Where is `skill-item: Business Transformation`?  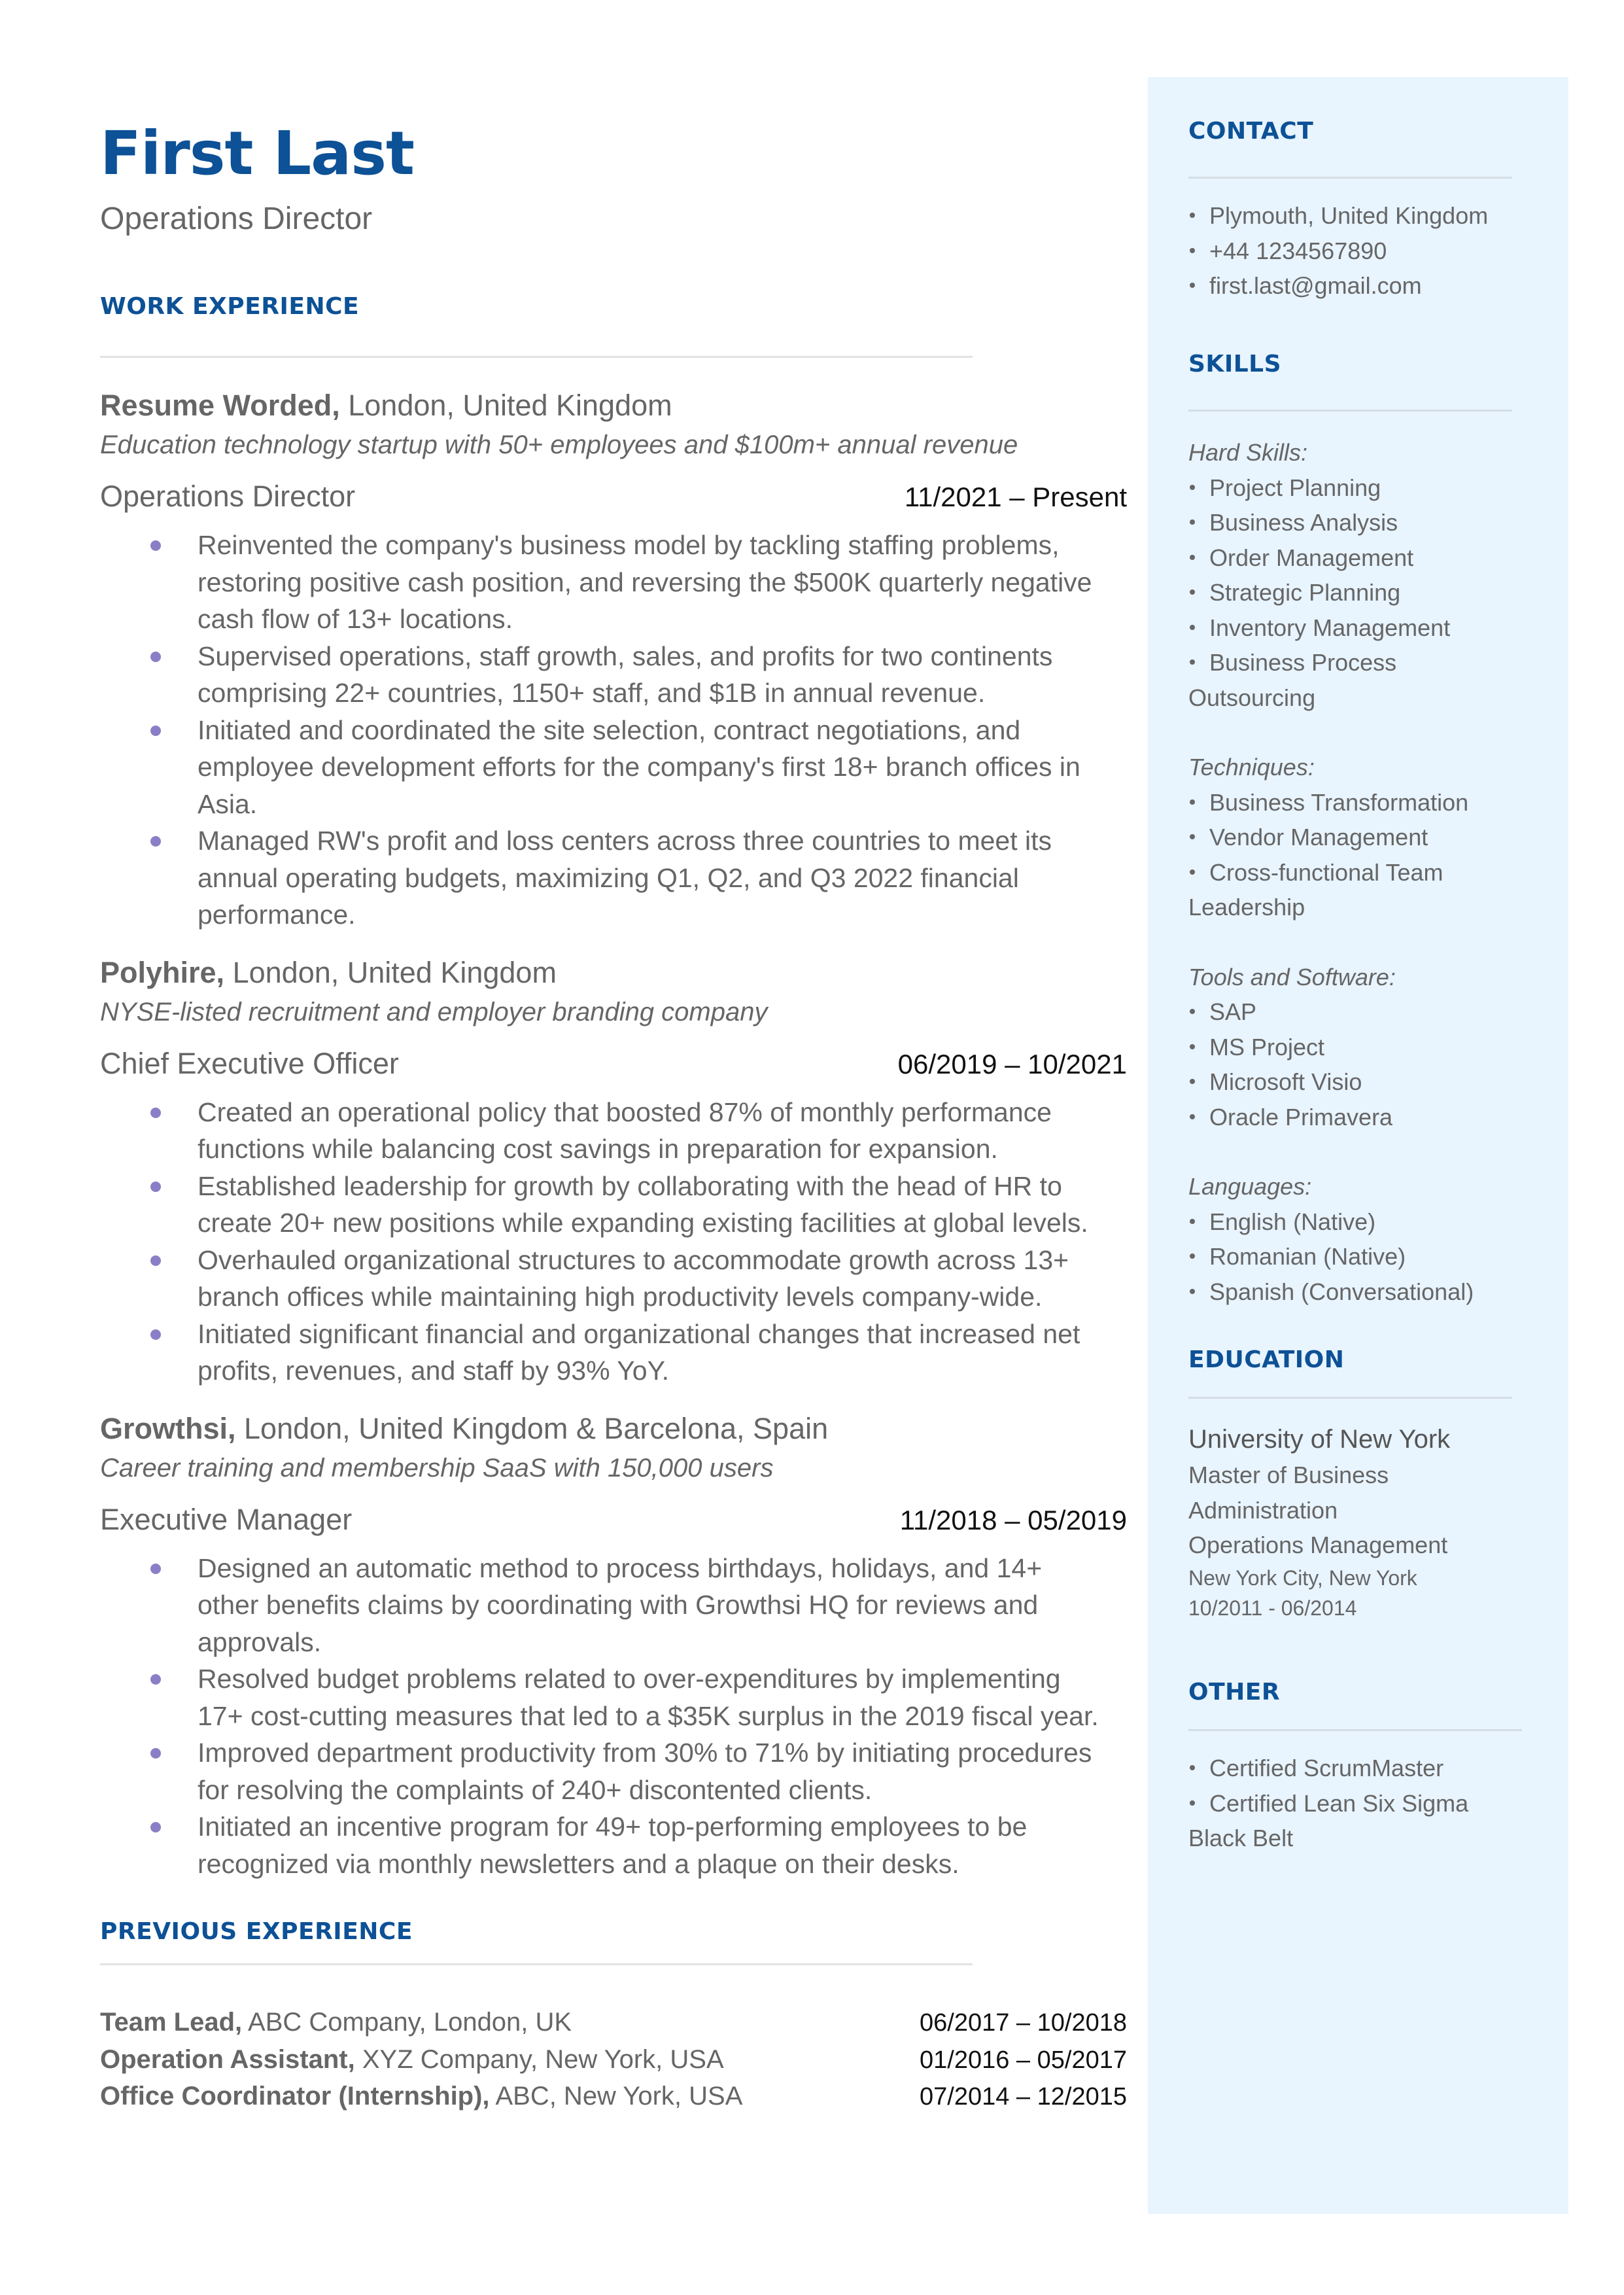
skill-item: Business Transformation is located at coordinates (1365, 802).